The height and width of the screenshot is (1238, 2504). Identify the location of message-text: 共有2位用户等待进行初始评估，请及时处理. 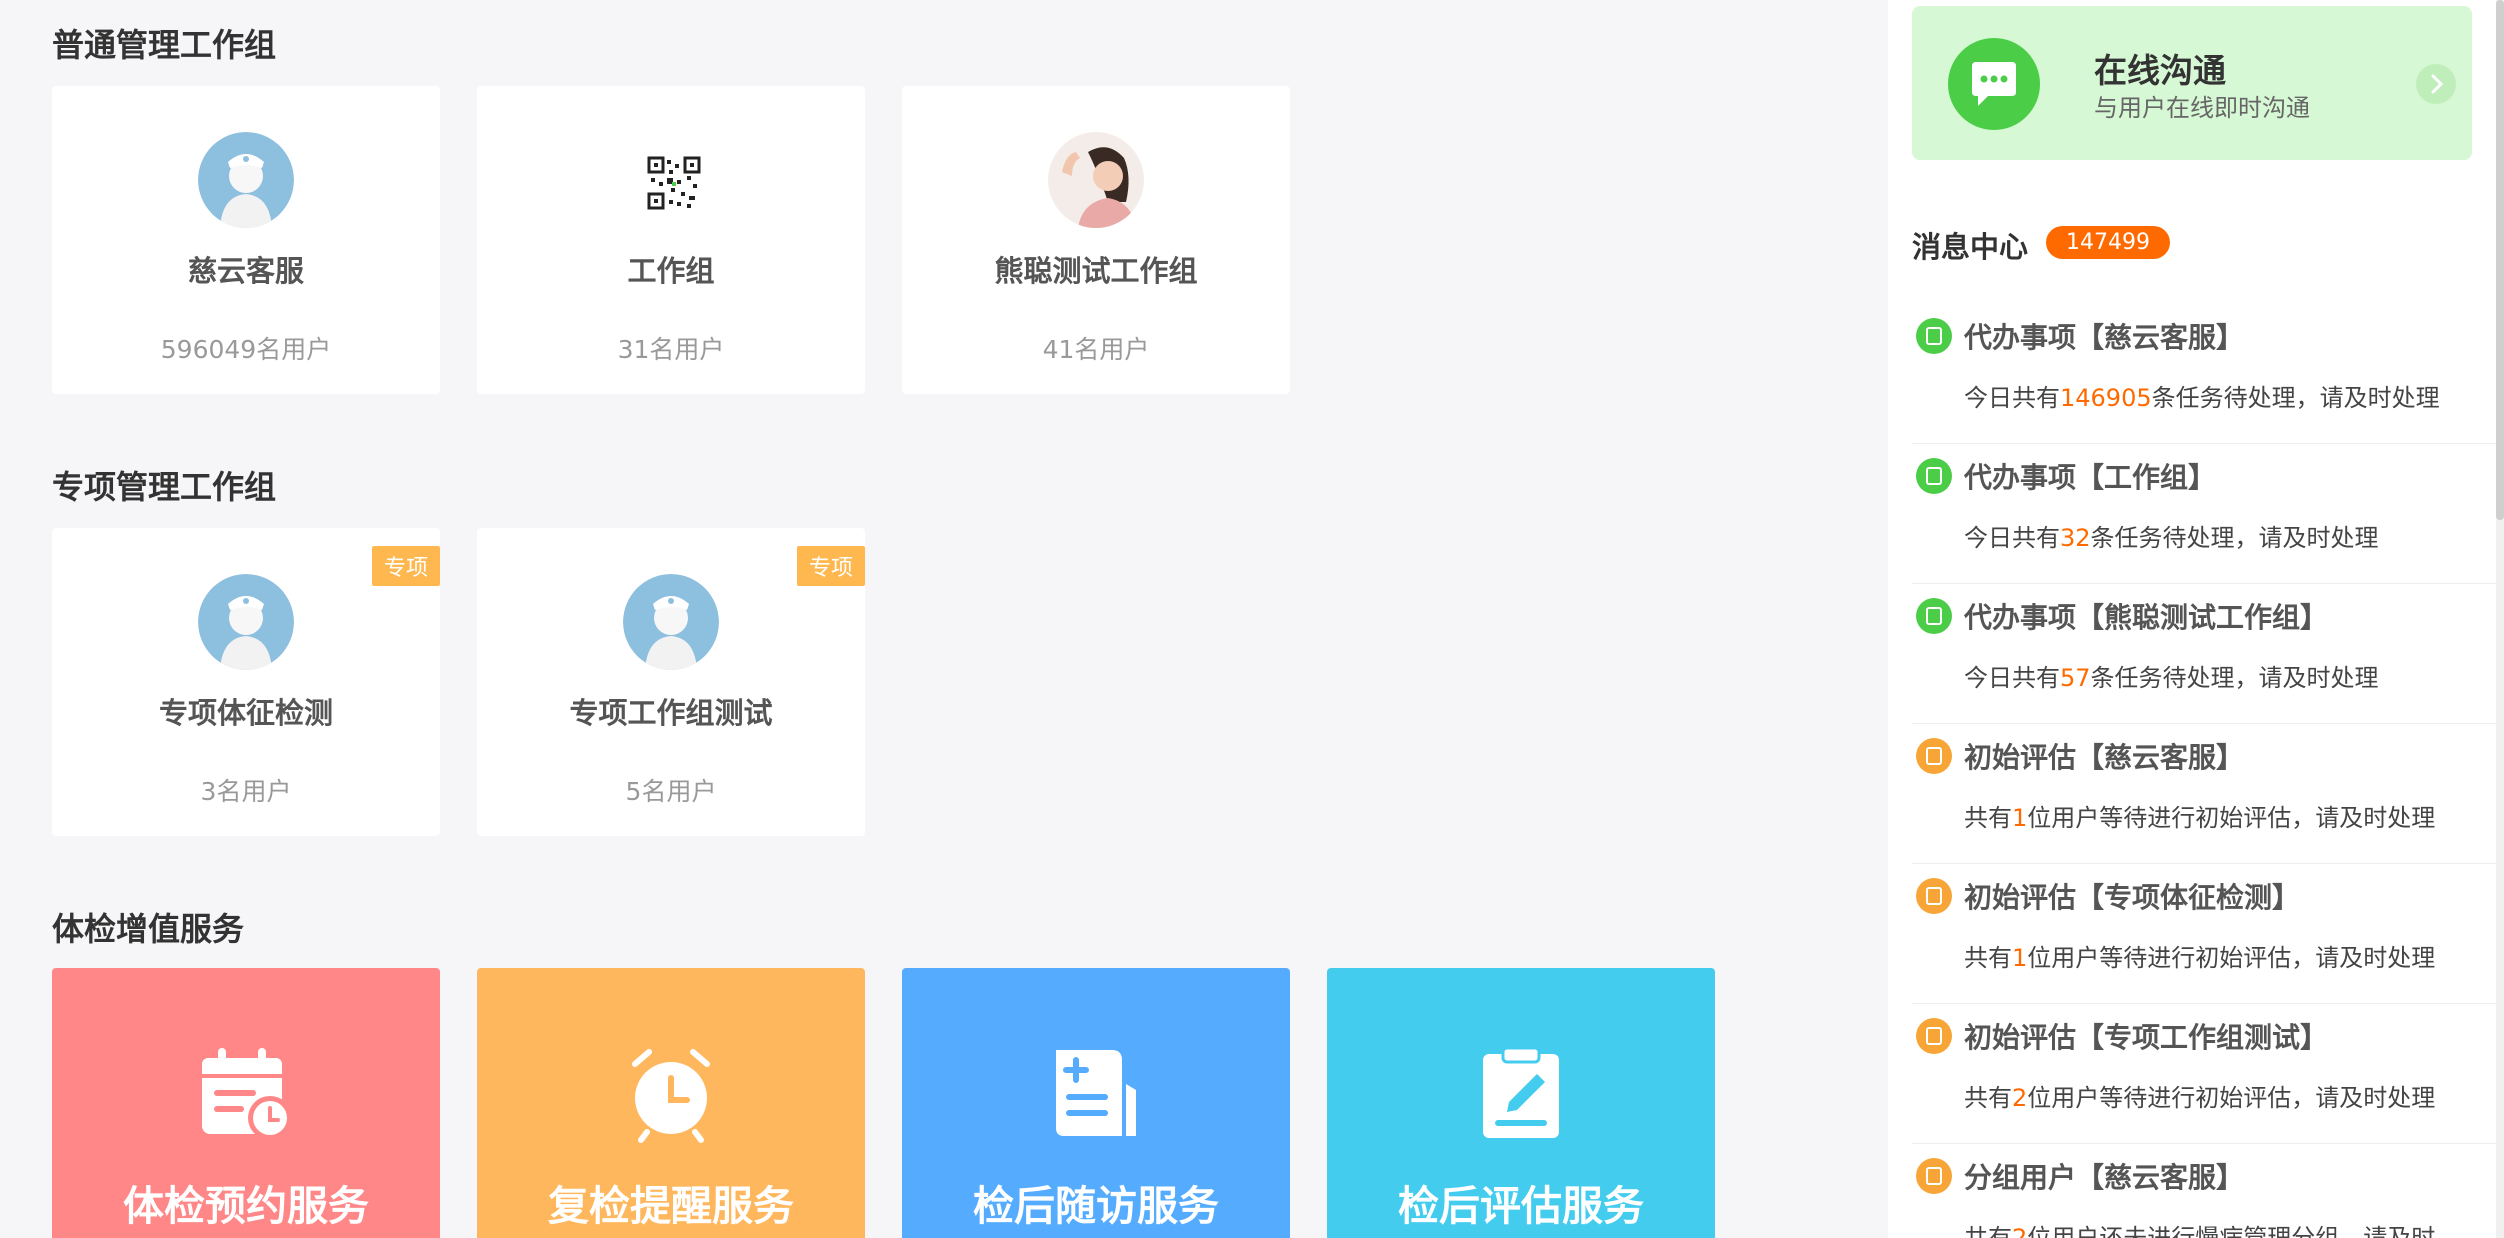
(2199, 1095).